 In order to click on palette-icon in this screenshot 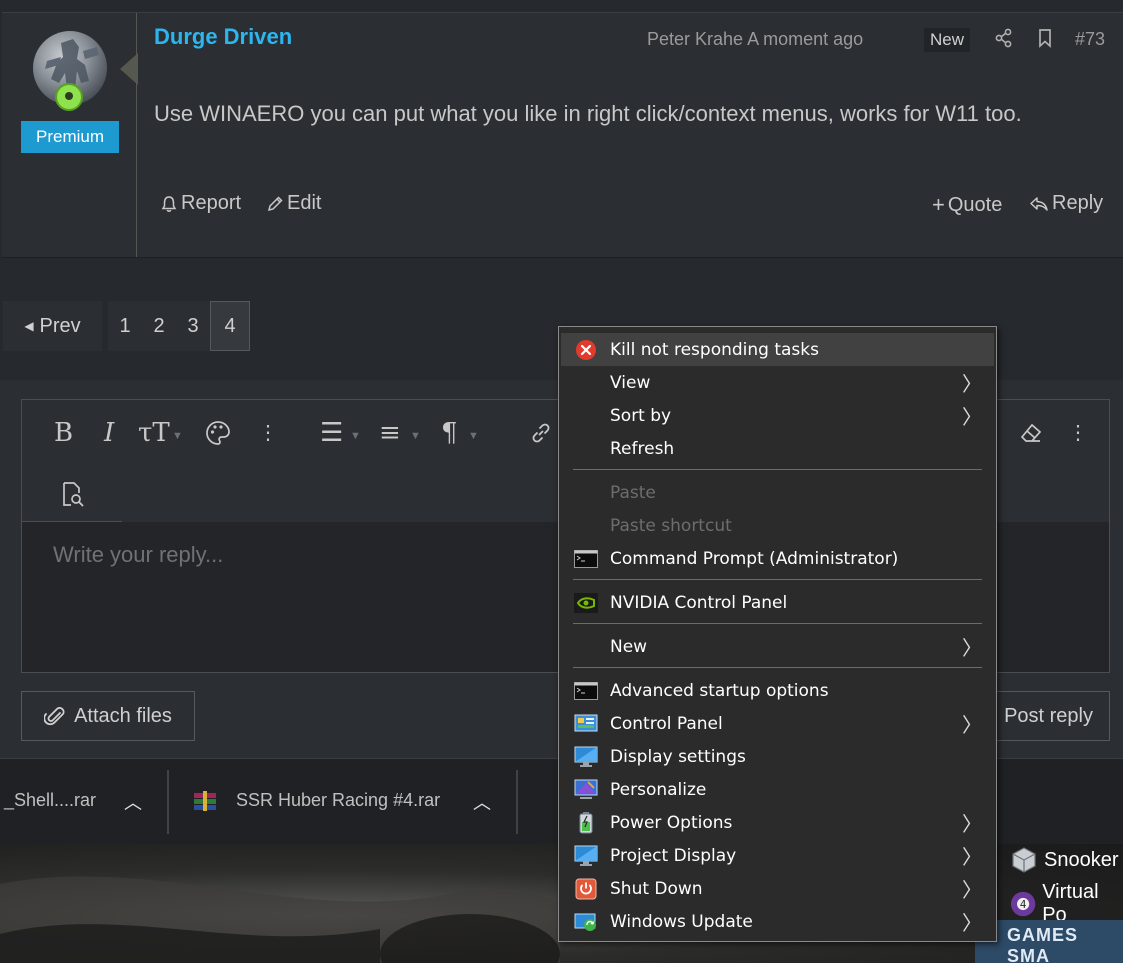, I will do `click(218, 433)`.